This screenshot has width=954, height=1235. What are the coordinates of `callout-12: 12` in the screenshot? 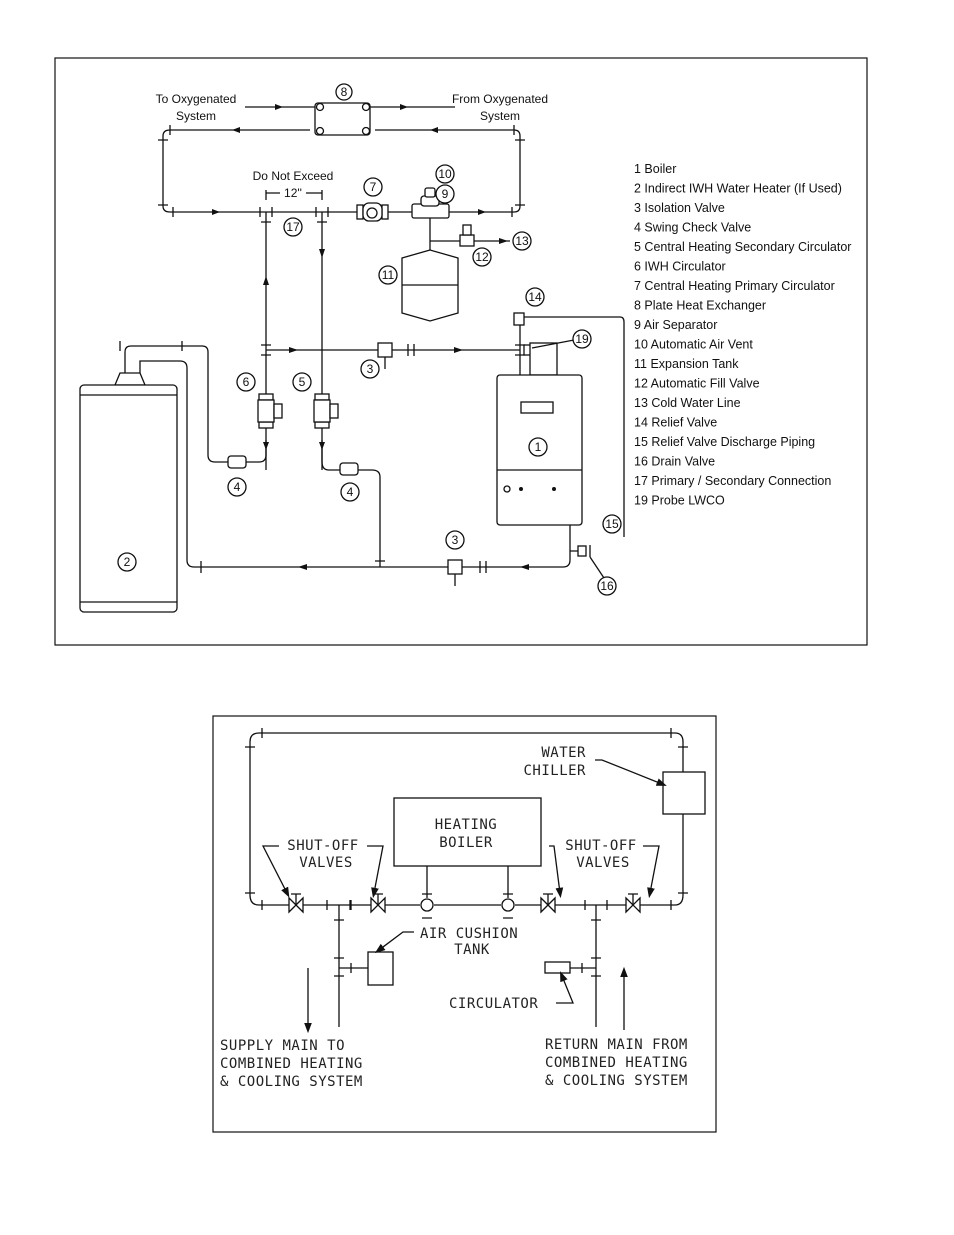 It's located at (482, 257).